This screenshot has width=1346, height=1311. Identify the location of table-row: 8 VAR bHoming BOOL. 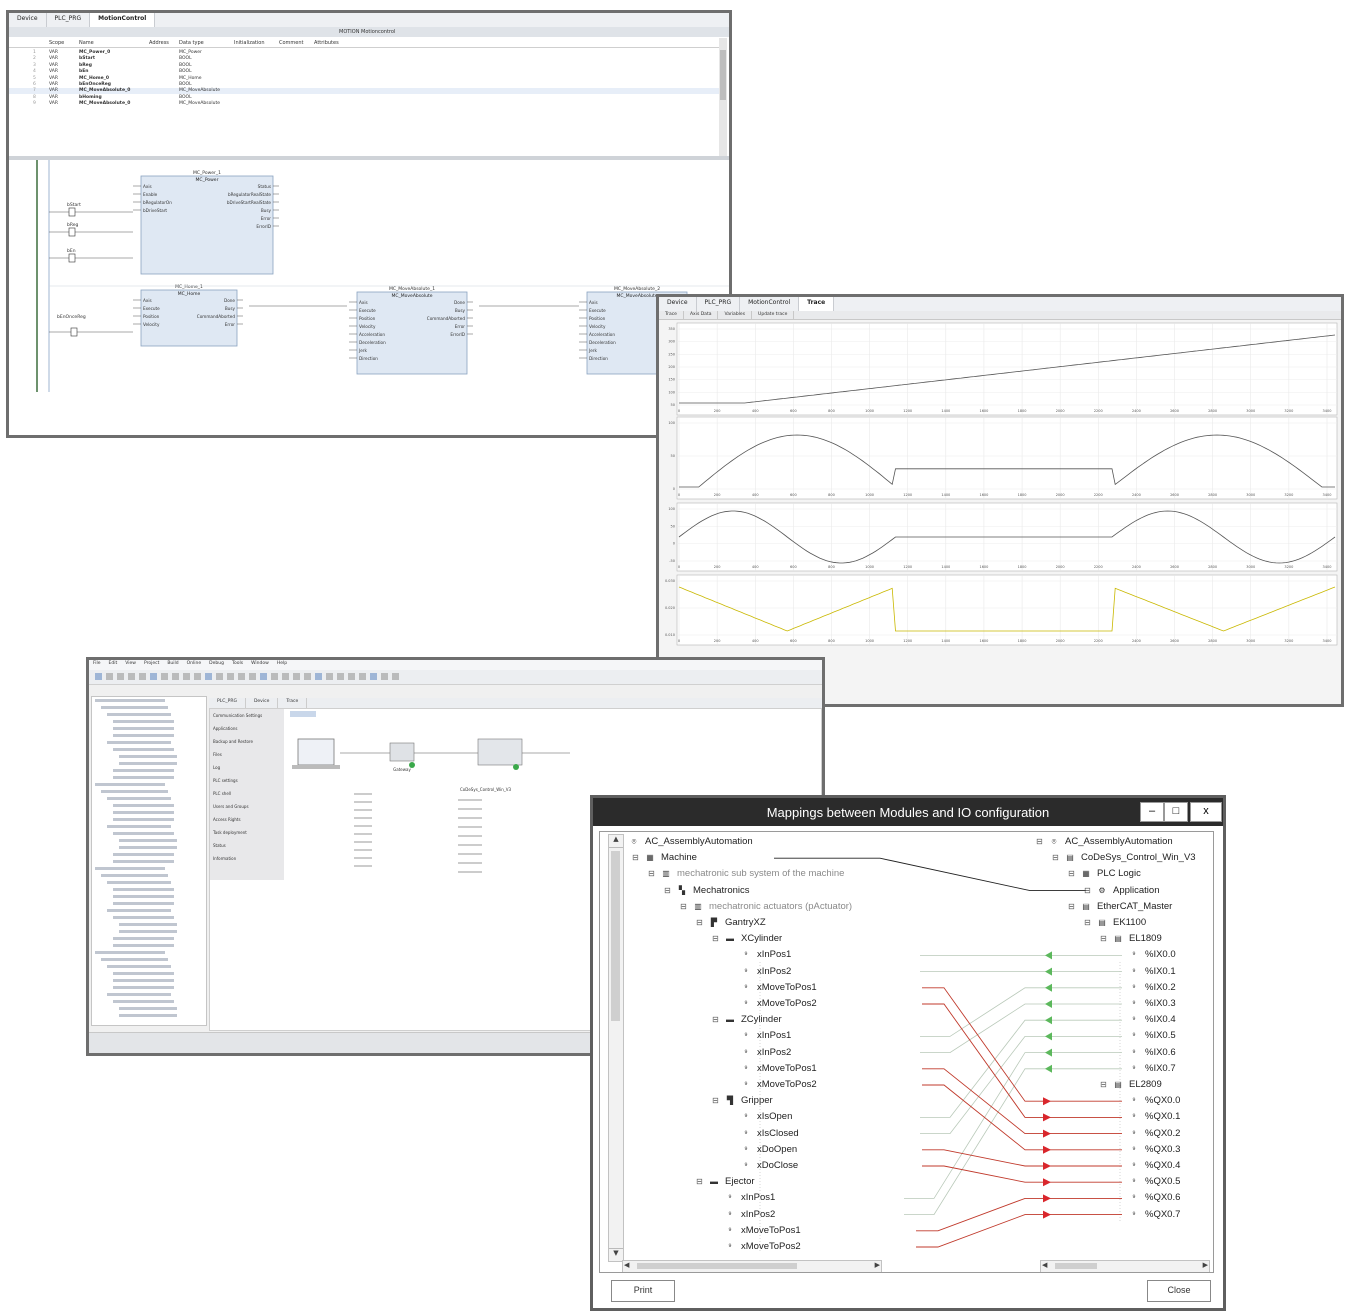
(364, 98).